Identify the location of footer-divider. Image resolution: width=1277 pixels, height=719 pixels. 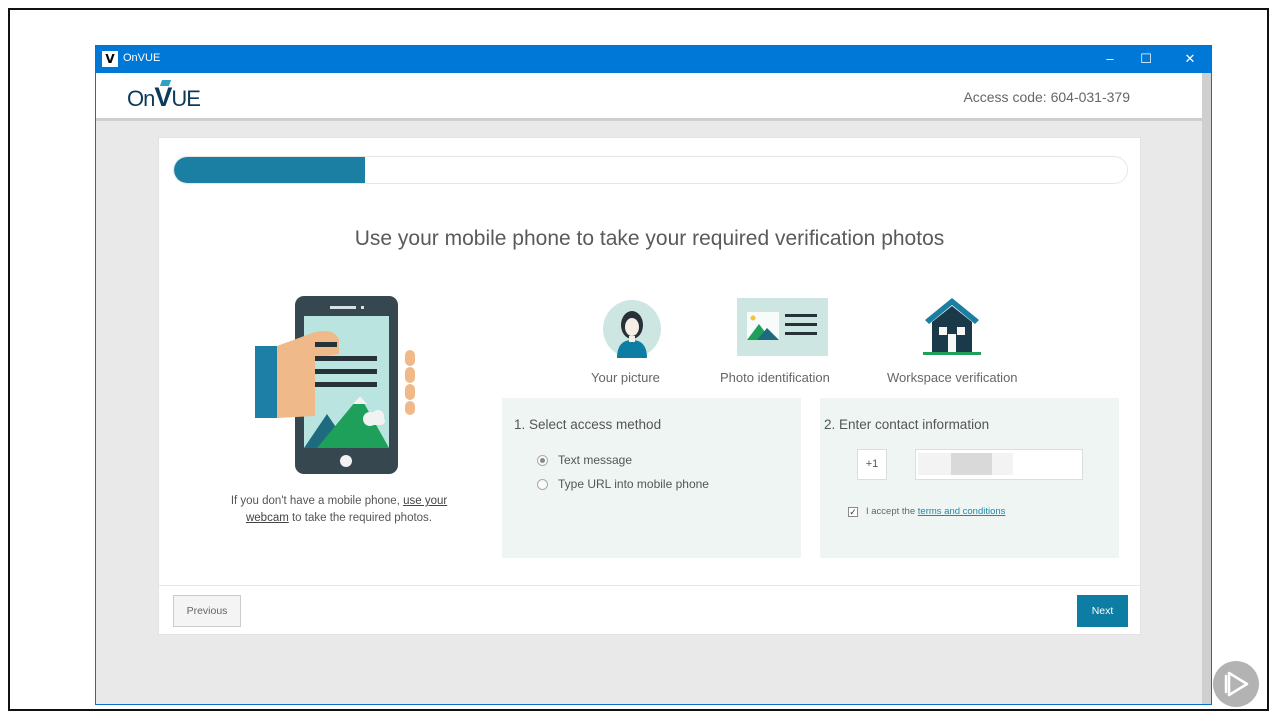
(649, 585).